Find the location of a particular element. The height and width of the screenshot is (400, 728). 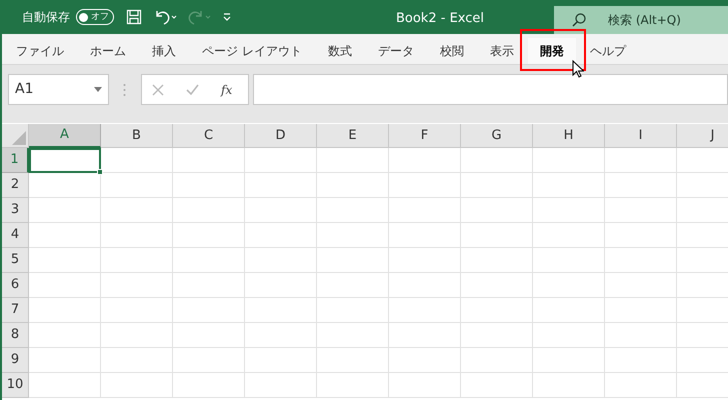

row-header: 8 is located at coordinates (15, 335).